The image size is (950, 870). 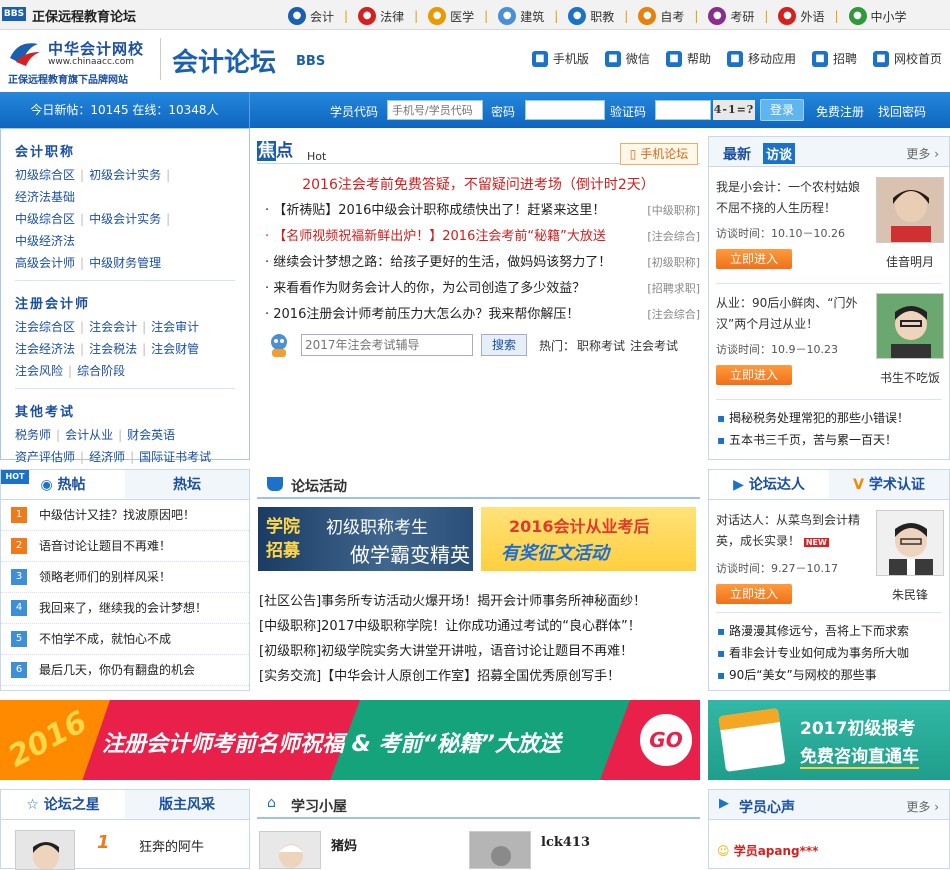 What do you see at coordinates (479, 601) in the screenshot?
I see `activity-item: [社区公告]事务所专访活动火爆开场！揭开会计师事务所神秘面纱！` at bounding box center [479, 601].